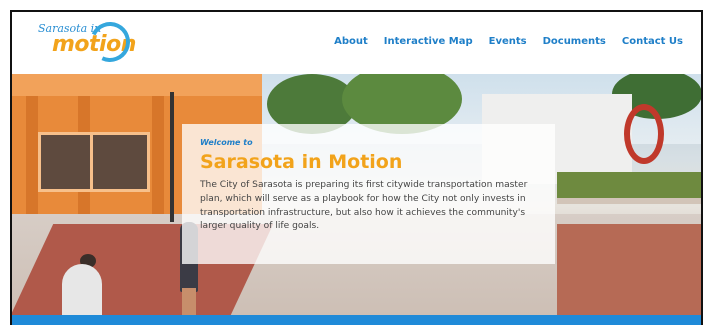  I want to click on nav-documents: Documents, so click(574, 41).